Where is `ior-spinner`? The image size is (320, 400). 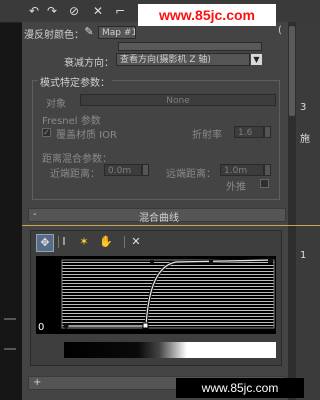 ior-spinner is located at coordinates (267, 132).